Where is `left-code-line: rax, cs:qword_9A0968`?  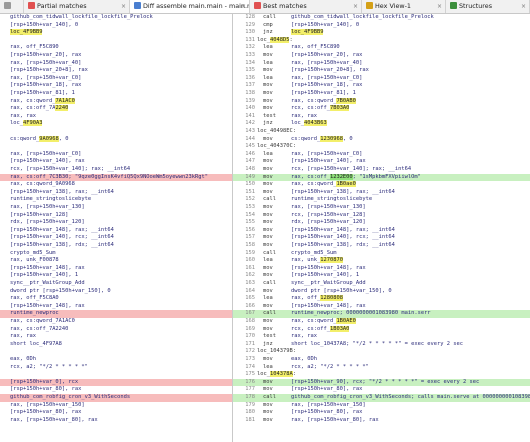 left-code-line: rax, cs:qword_9A0968 is located at coordinates (116, 185).